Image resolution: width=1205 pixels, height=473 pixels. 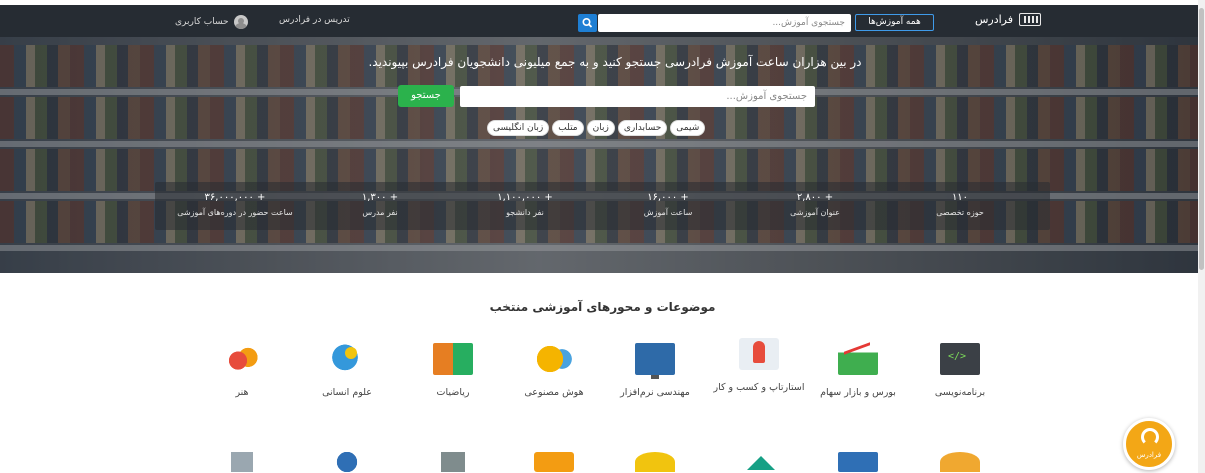 What do you see at coordinates (894, 22) in the screenshot?
I see `all-courses-button: همه آموزش‌ها` at bounding box center [894, 22].